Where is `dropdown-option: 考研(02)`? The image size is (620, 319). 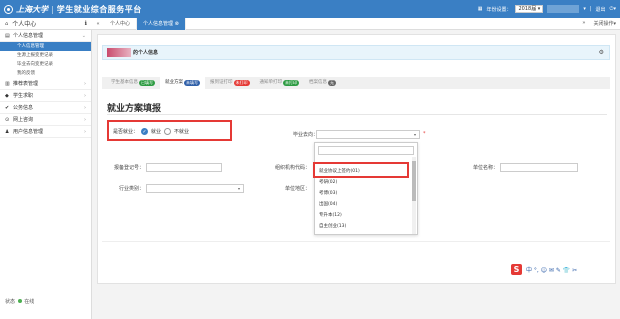 dropdown-option: 考研(02) is located at coordinates (364, 182).